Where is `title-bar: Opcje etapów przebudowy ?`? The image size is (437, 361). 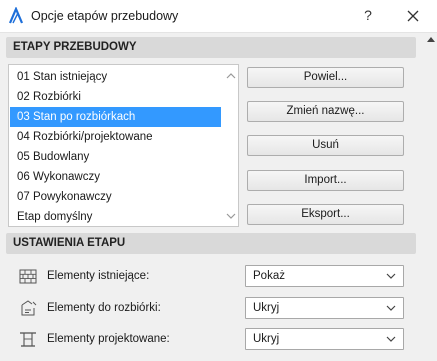 title-bar: Opcje etapów przebudowy ? is located at coordinates (218, 16).